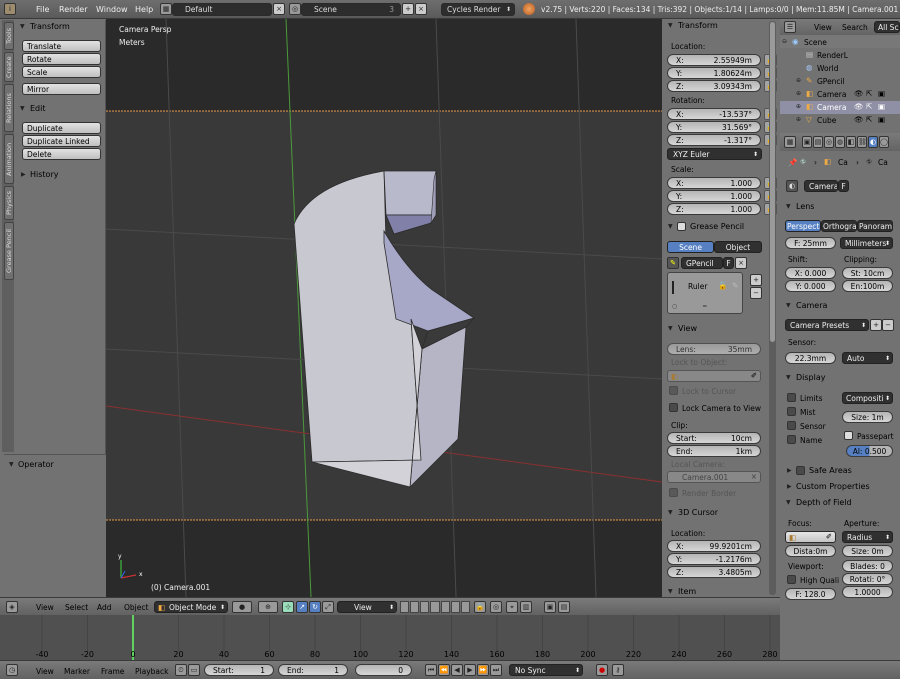  I want to click on jump-start-icon: ⏮, so click(431, 670).